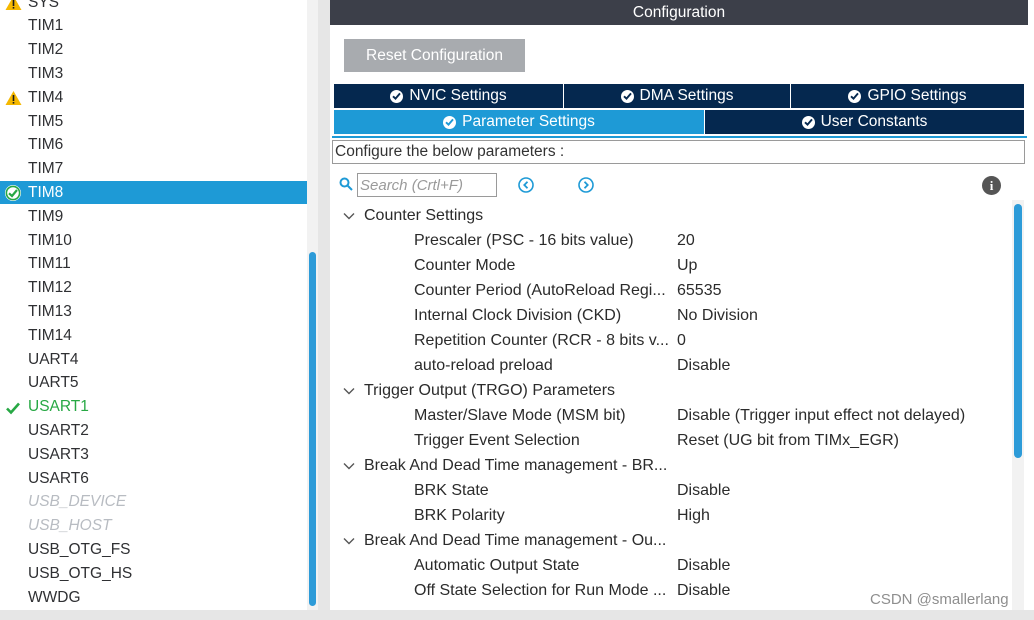 The height and width of the screenshot is (620, 1034). I want to click on peripheral-item-tim2: TIM2, so click(153, 50).